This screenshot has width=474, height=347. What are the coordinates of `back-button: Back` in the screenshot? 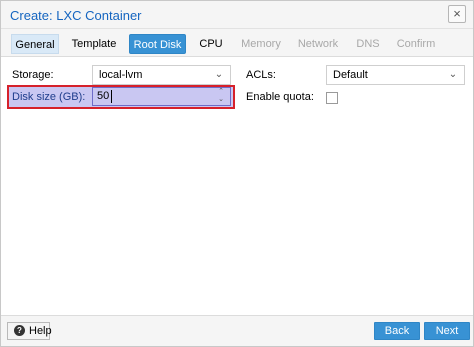 It's located at (397, 331).